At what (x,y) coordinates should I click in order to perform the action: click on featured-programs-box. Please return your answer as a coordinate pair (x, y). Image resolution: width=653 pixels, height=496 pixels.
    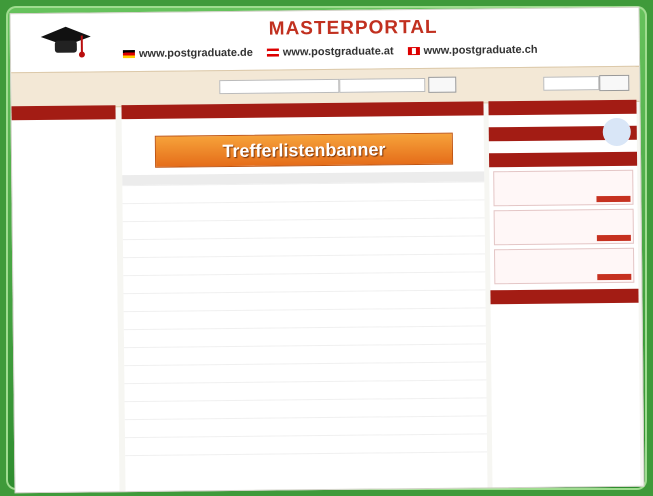
    Looking at the image, I should click on (563, 218).